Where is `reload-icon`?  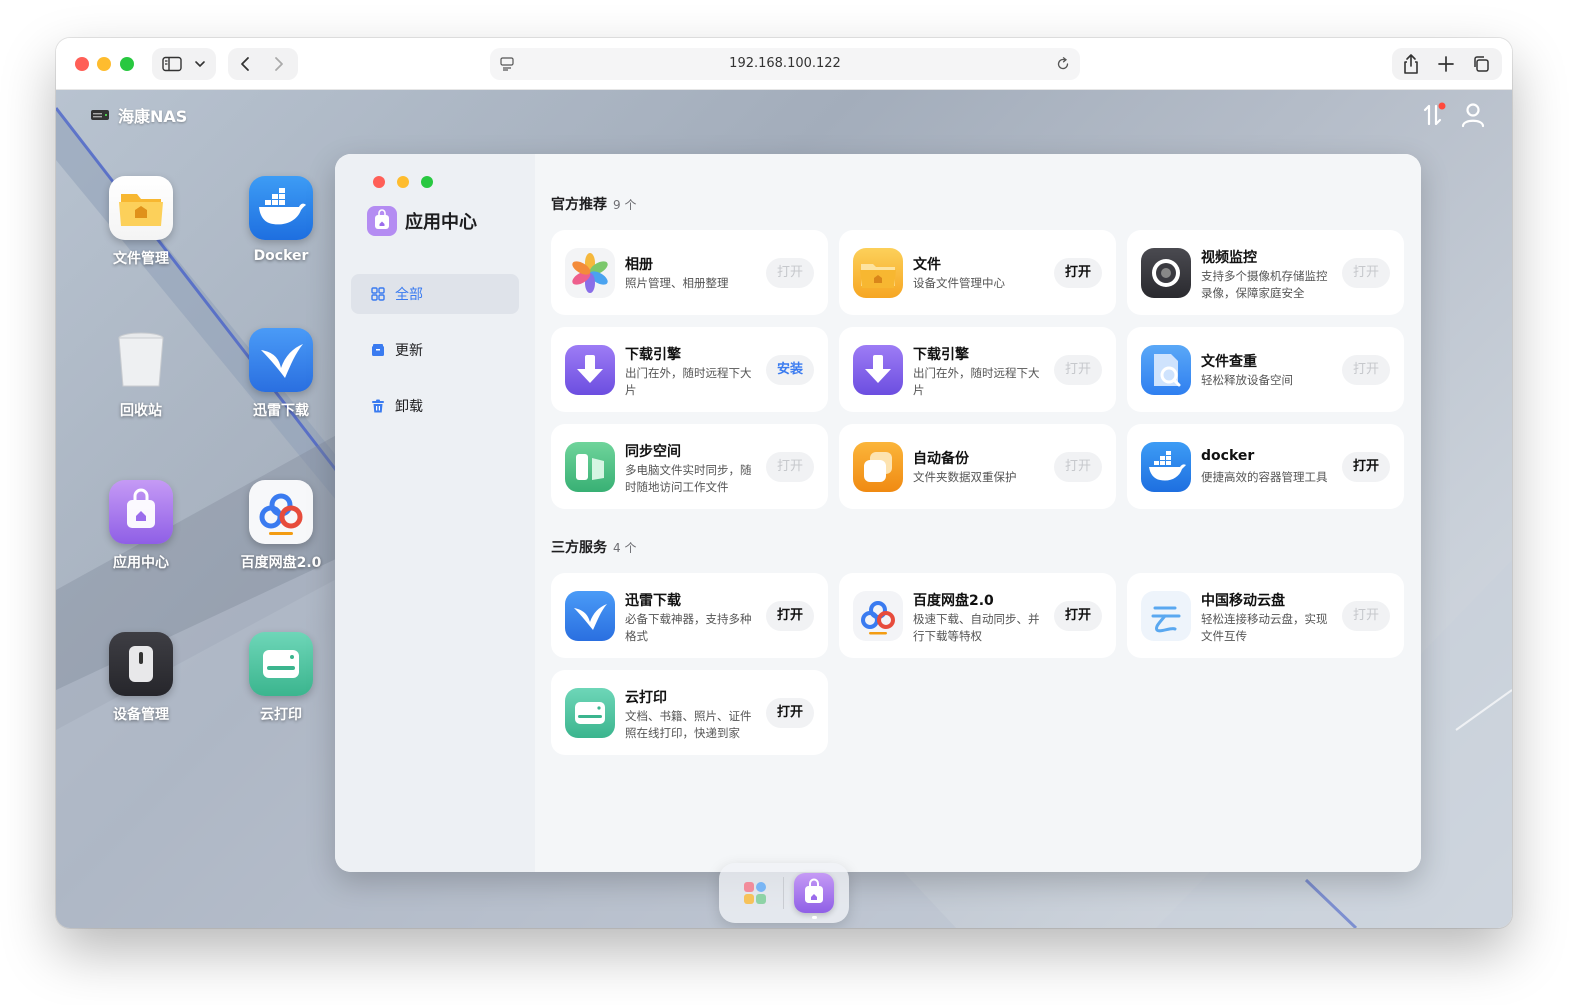 reload-icon is located at coordinates (1063, 64).